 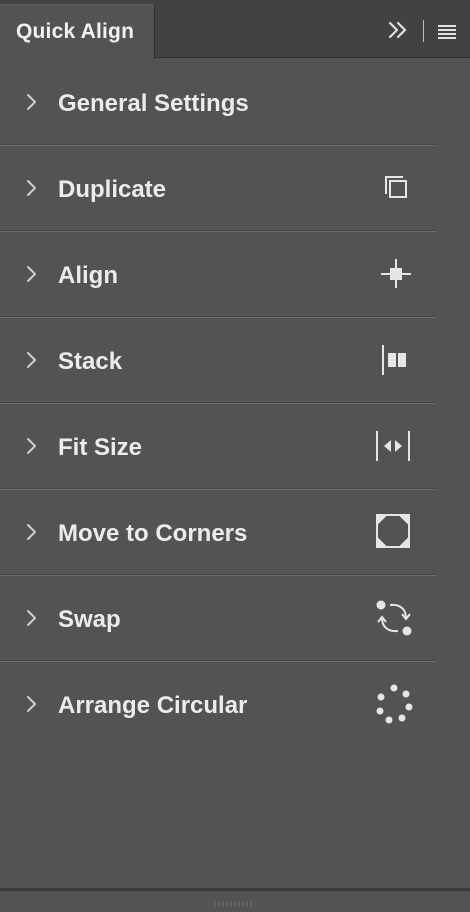 What do you see at coordinates (100, 447) in the screenshot?
I see `section-label: Fit Size` at bounding box center [100, 447].